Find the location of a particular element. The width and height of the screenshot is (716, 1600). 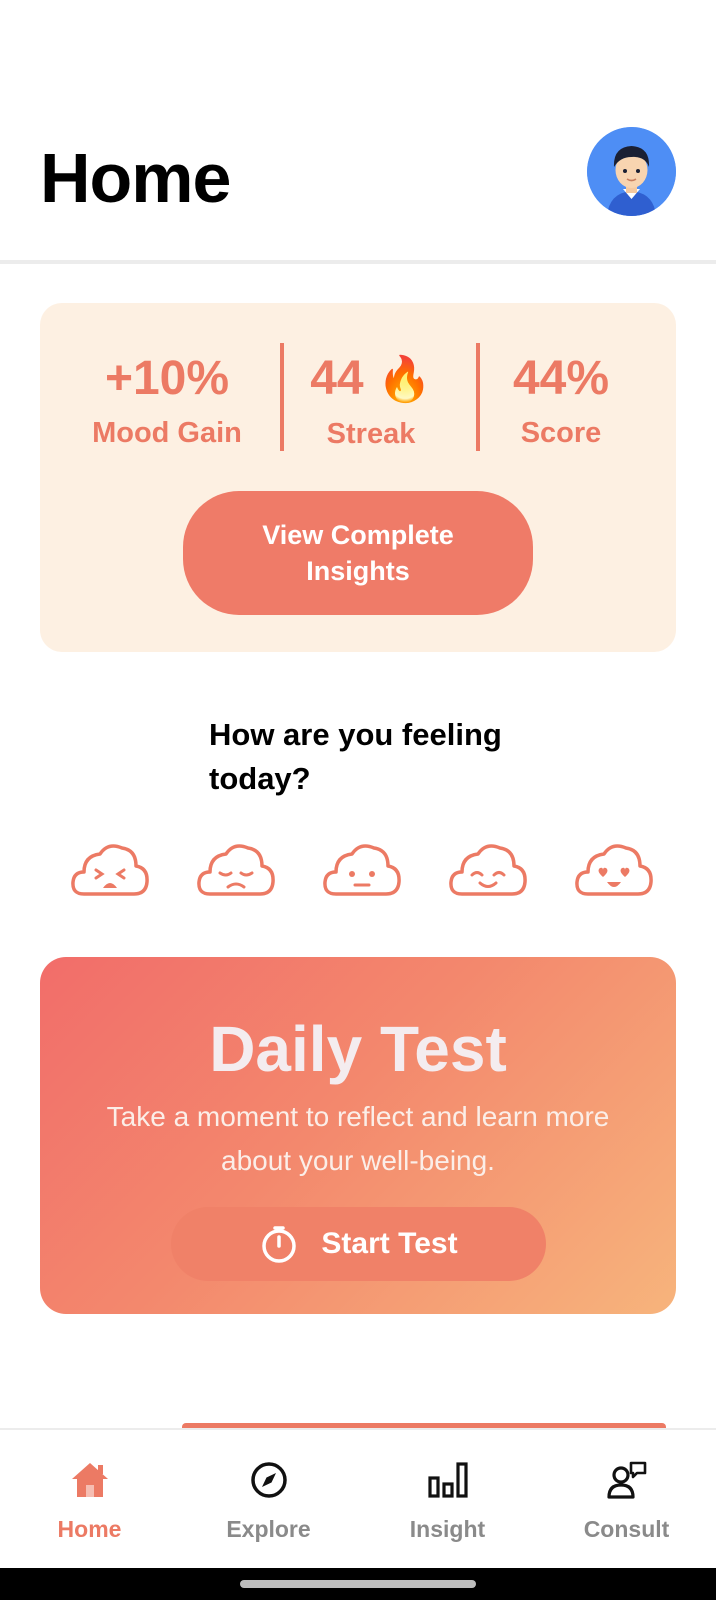

streak-label: Streak is located at coordinates (371, 434).